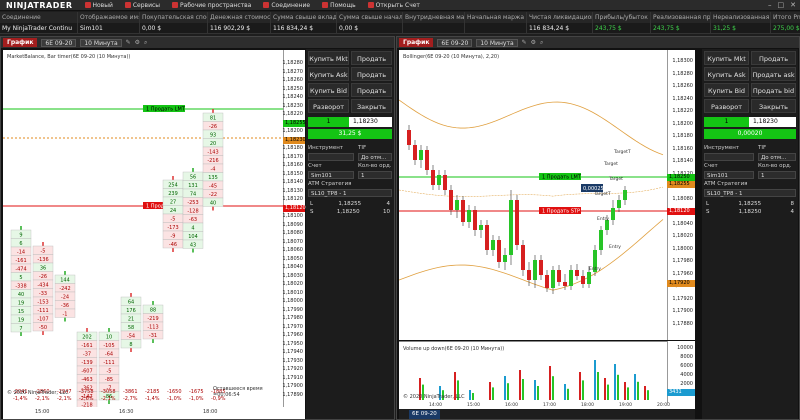  Describe the element at coordinates (20, 42) in the screenshot. I see `left-chart-tab: График` at that location.